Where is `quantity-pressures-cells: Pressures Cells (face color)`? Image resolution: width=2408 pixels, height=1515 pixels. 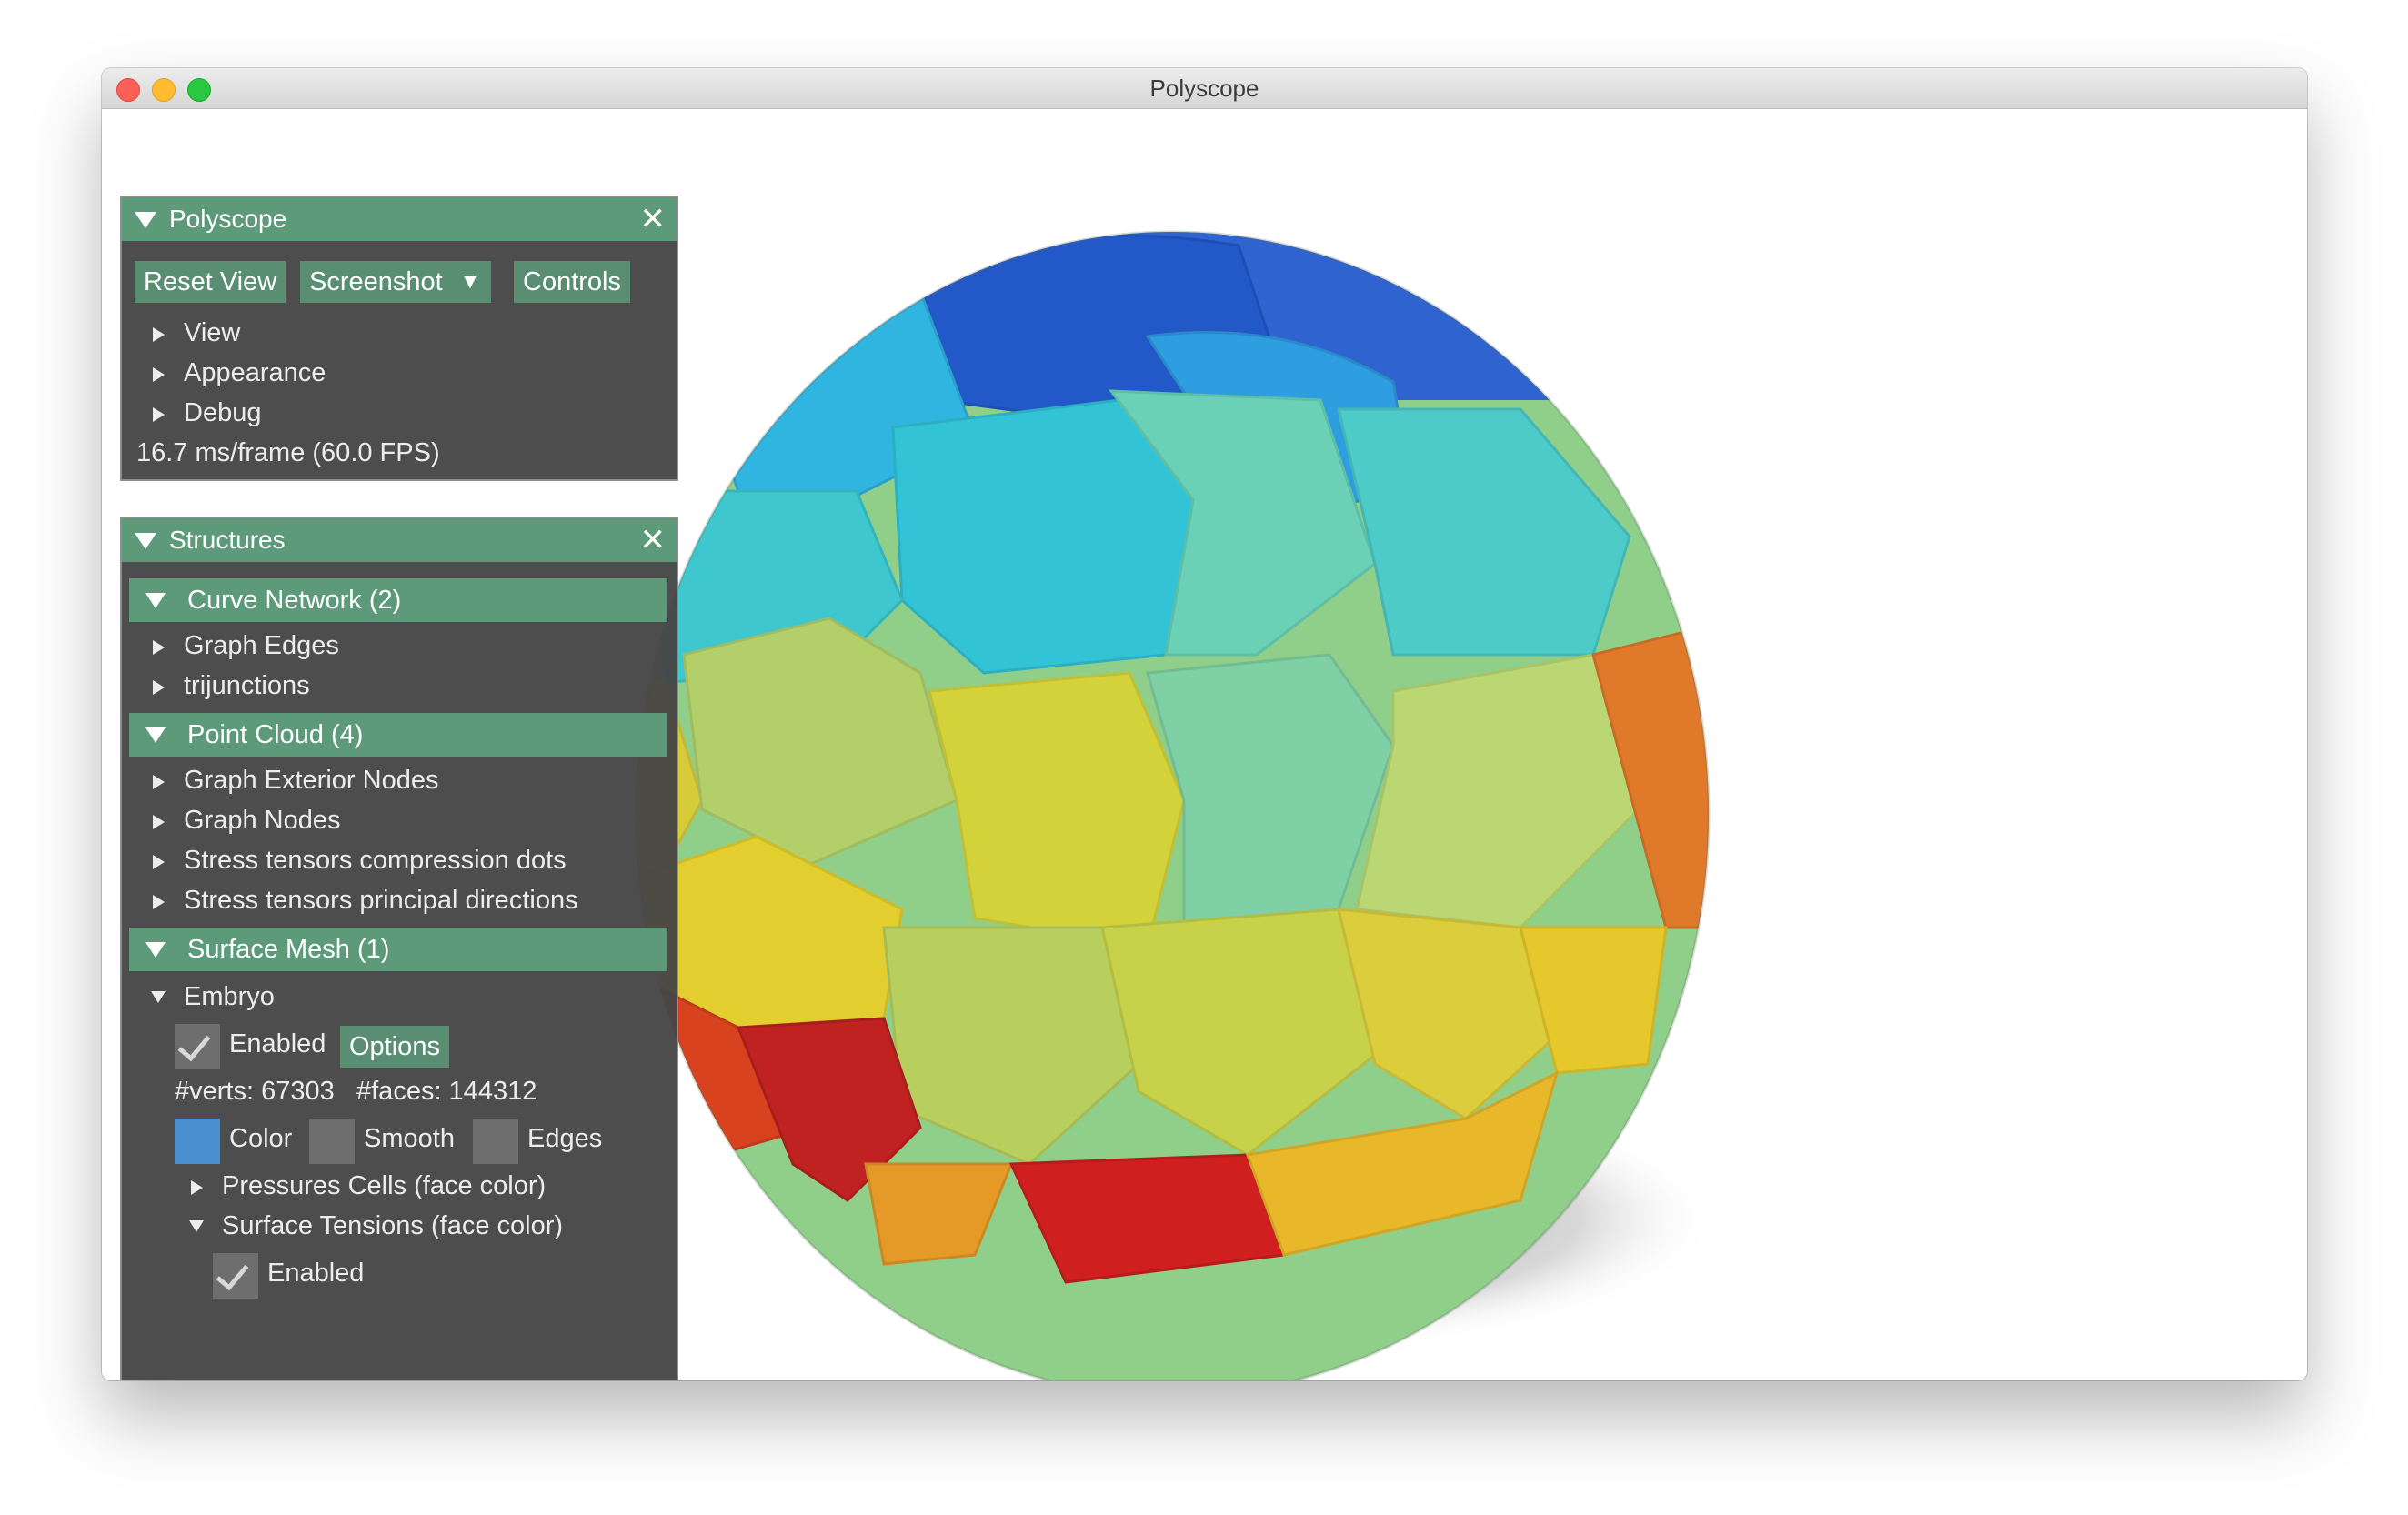
quantity-pressures-cells: Pressures Cells (face color) is located at coordinates (384, 1186).